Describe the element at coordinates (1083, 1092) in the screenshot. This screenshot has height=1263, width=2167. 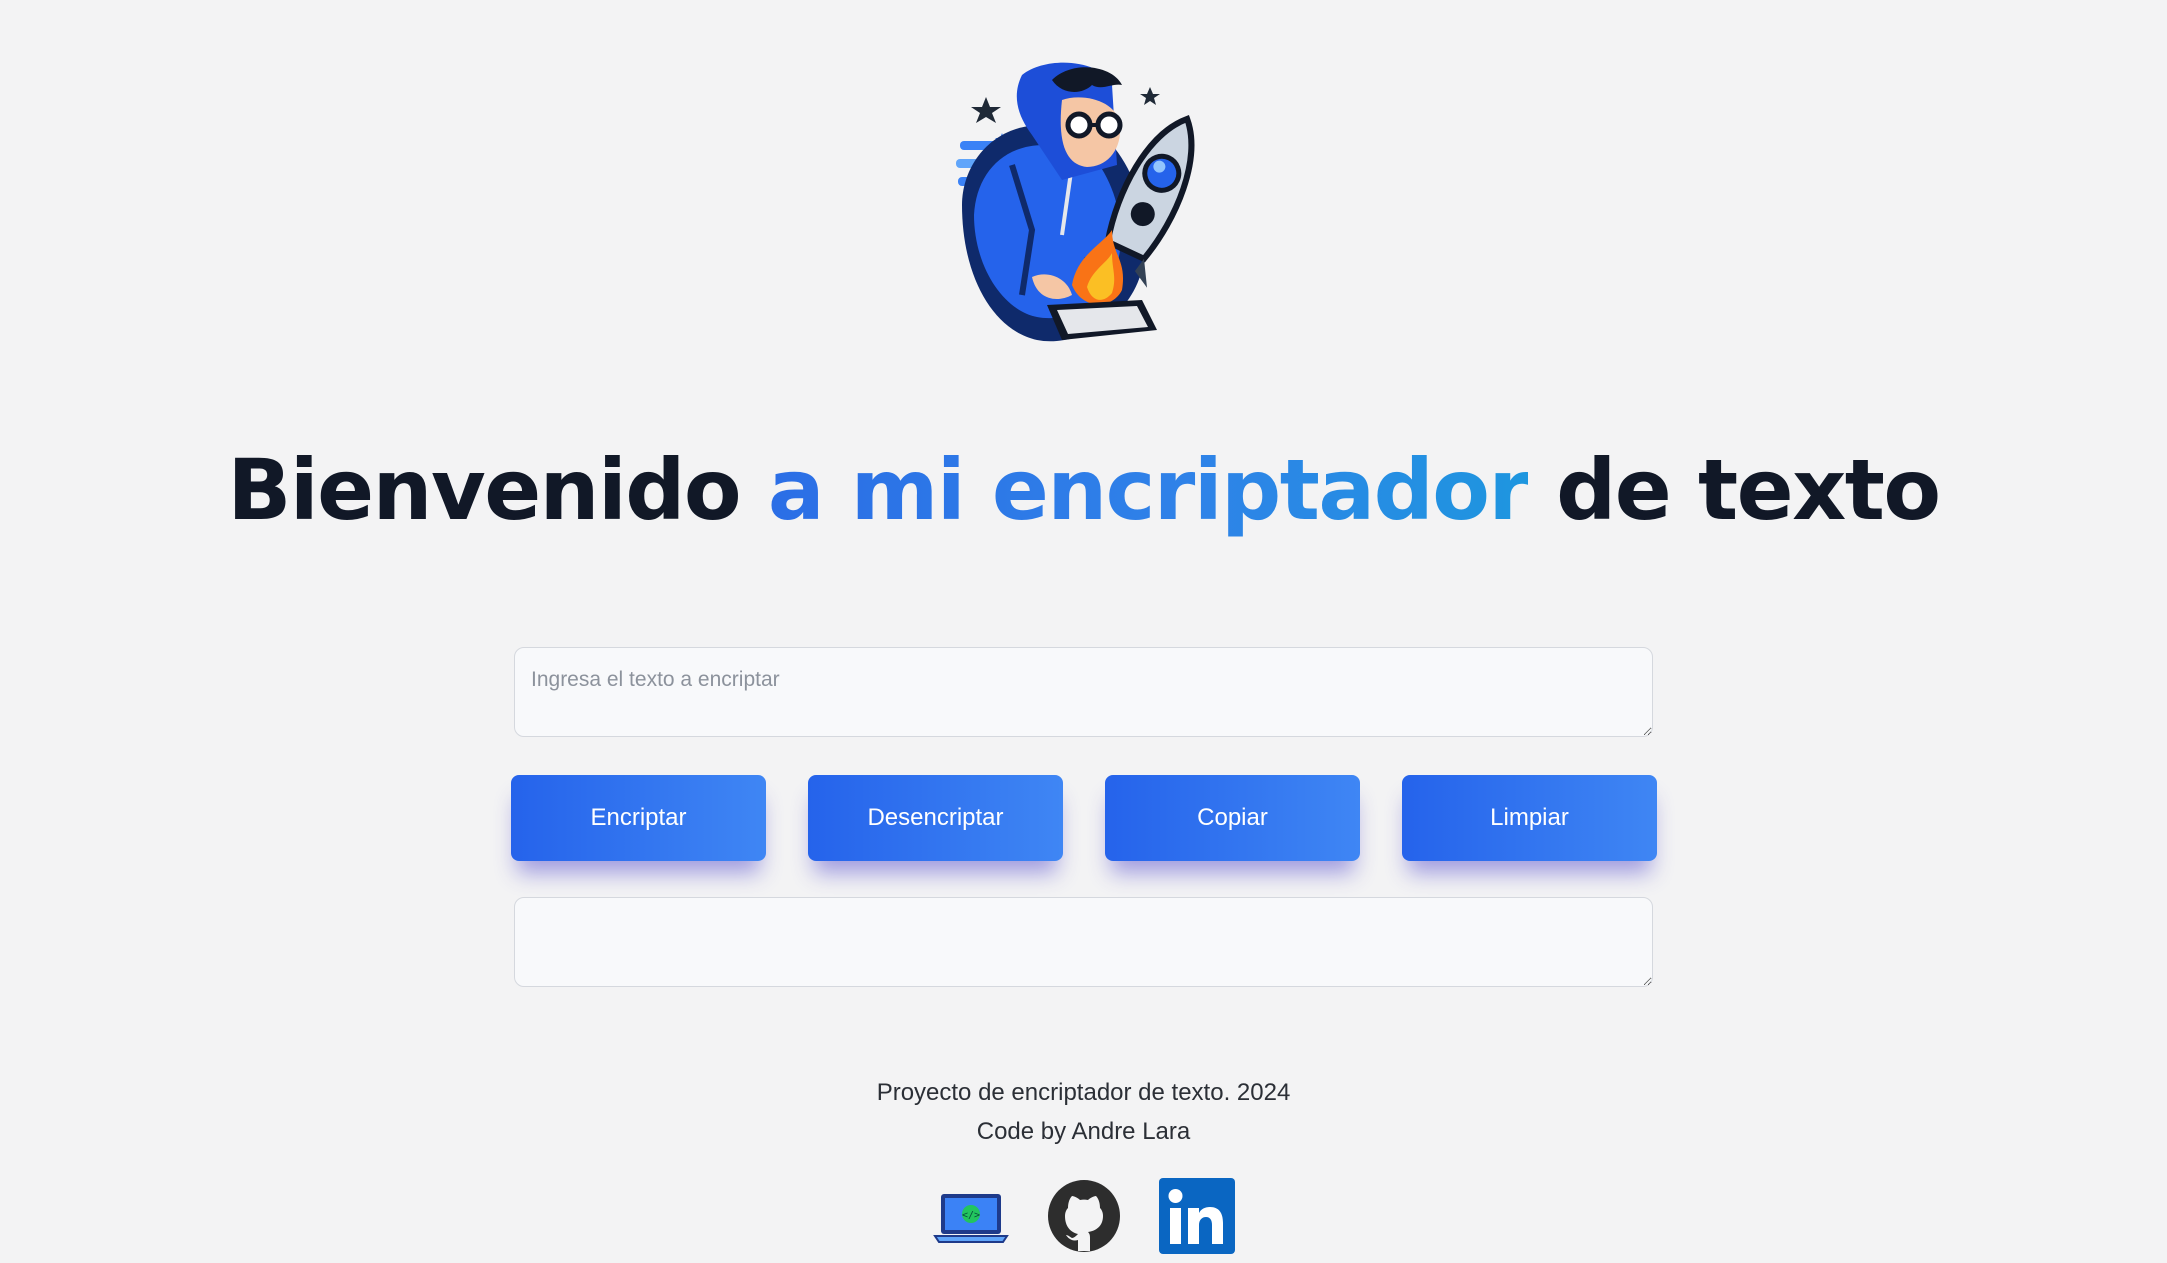
I see `footer-project-text: Proyecto de encriptador de texto. 2024` at that location.